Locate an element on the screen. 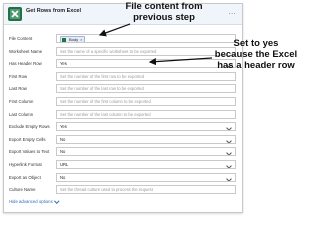 The width and height of the screenshot is (320, 240). field-row-export-as-object: Export as Object No is located at coordinates (123, 178).